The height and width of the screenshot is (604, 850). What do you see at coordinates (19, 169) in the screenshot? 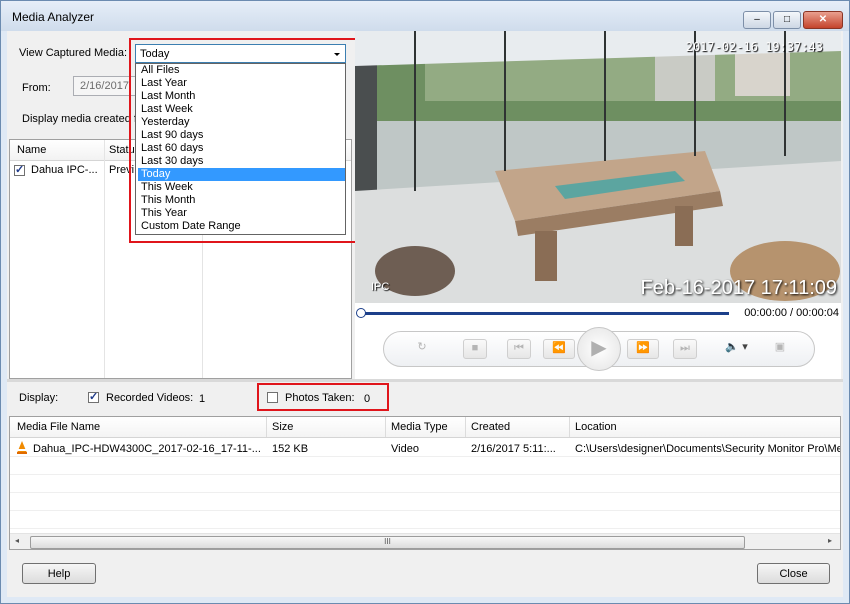
I see `camera-checkbox` at bounding box center [19, 169].